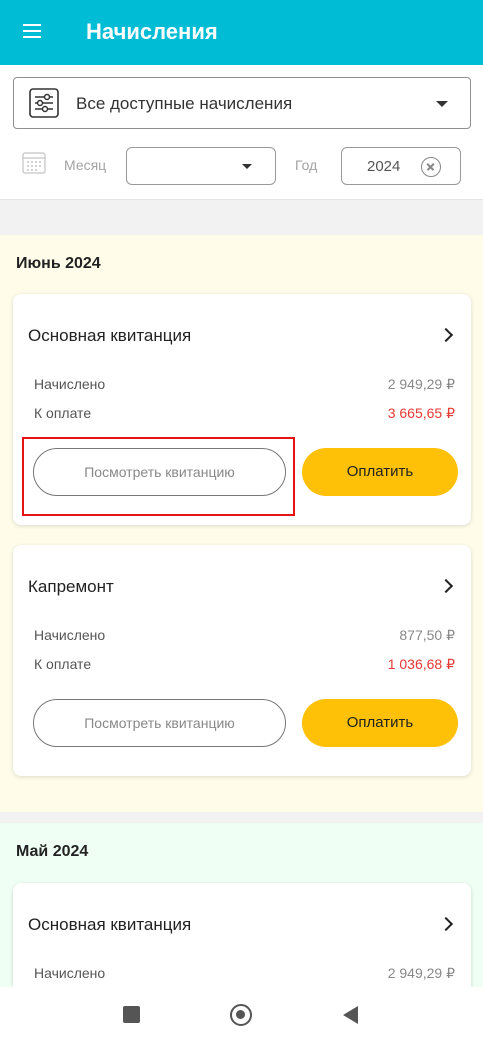 This screenshot has height=1042, width=483. I want to click on view-receipt-button: Посмотреть квитанцию, so click(159, 723).